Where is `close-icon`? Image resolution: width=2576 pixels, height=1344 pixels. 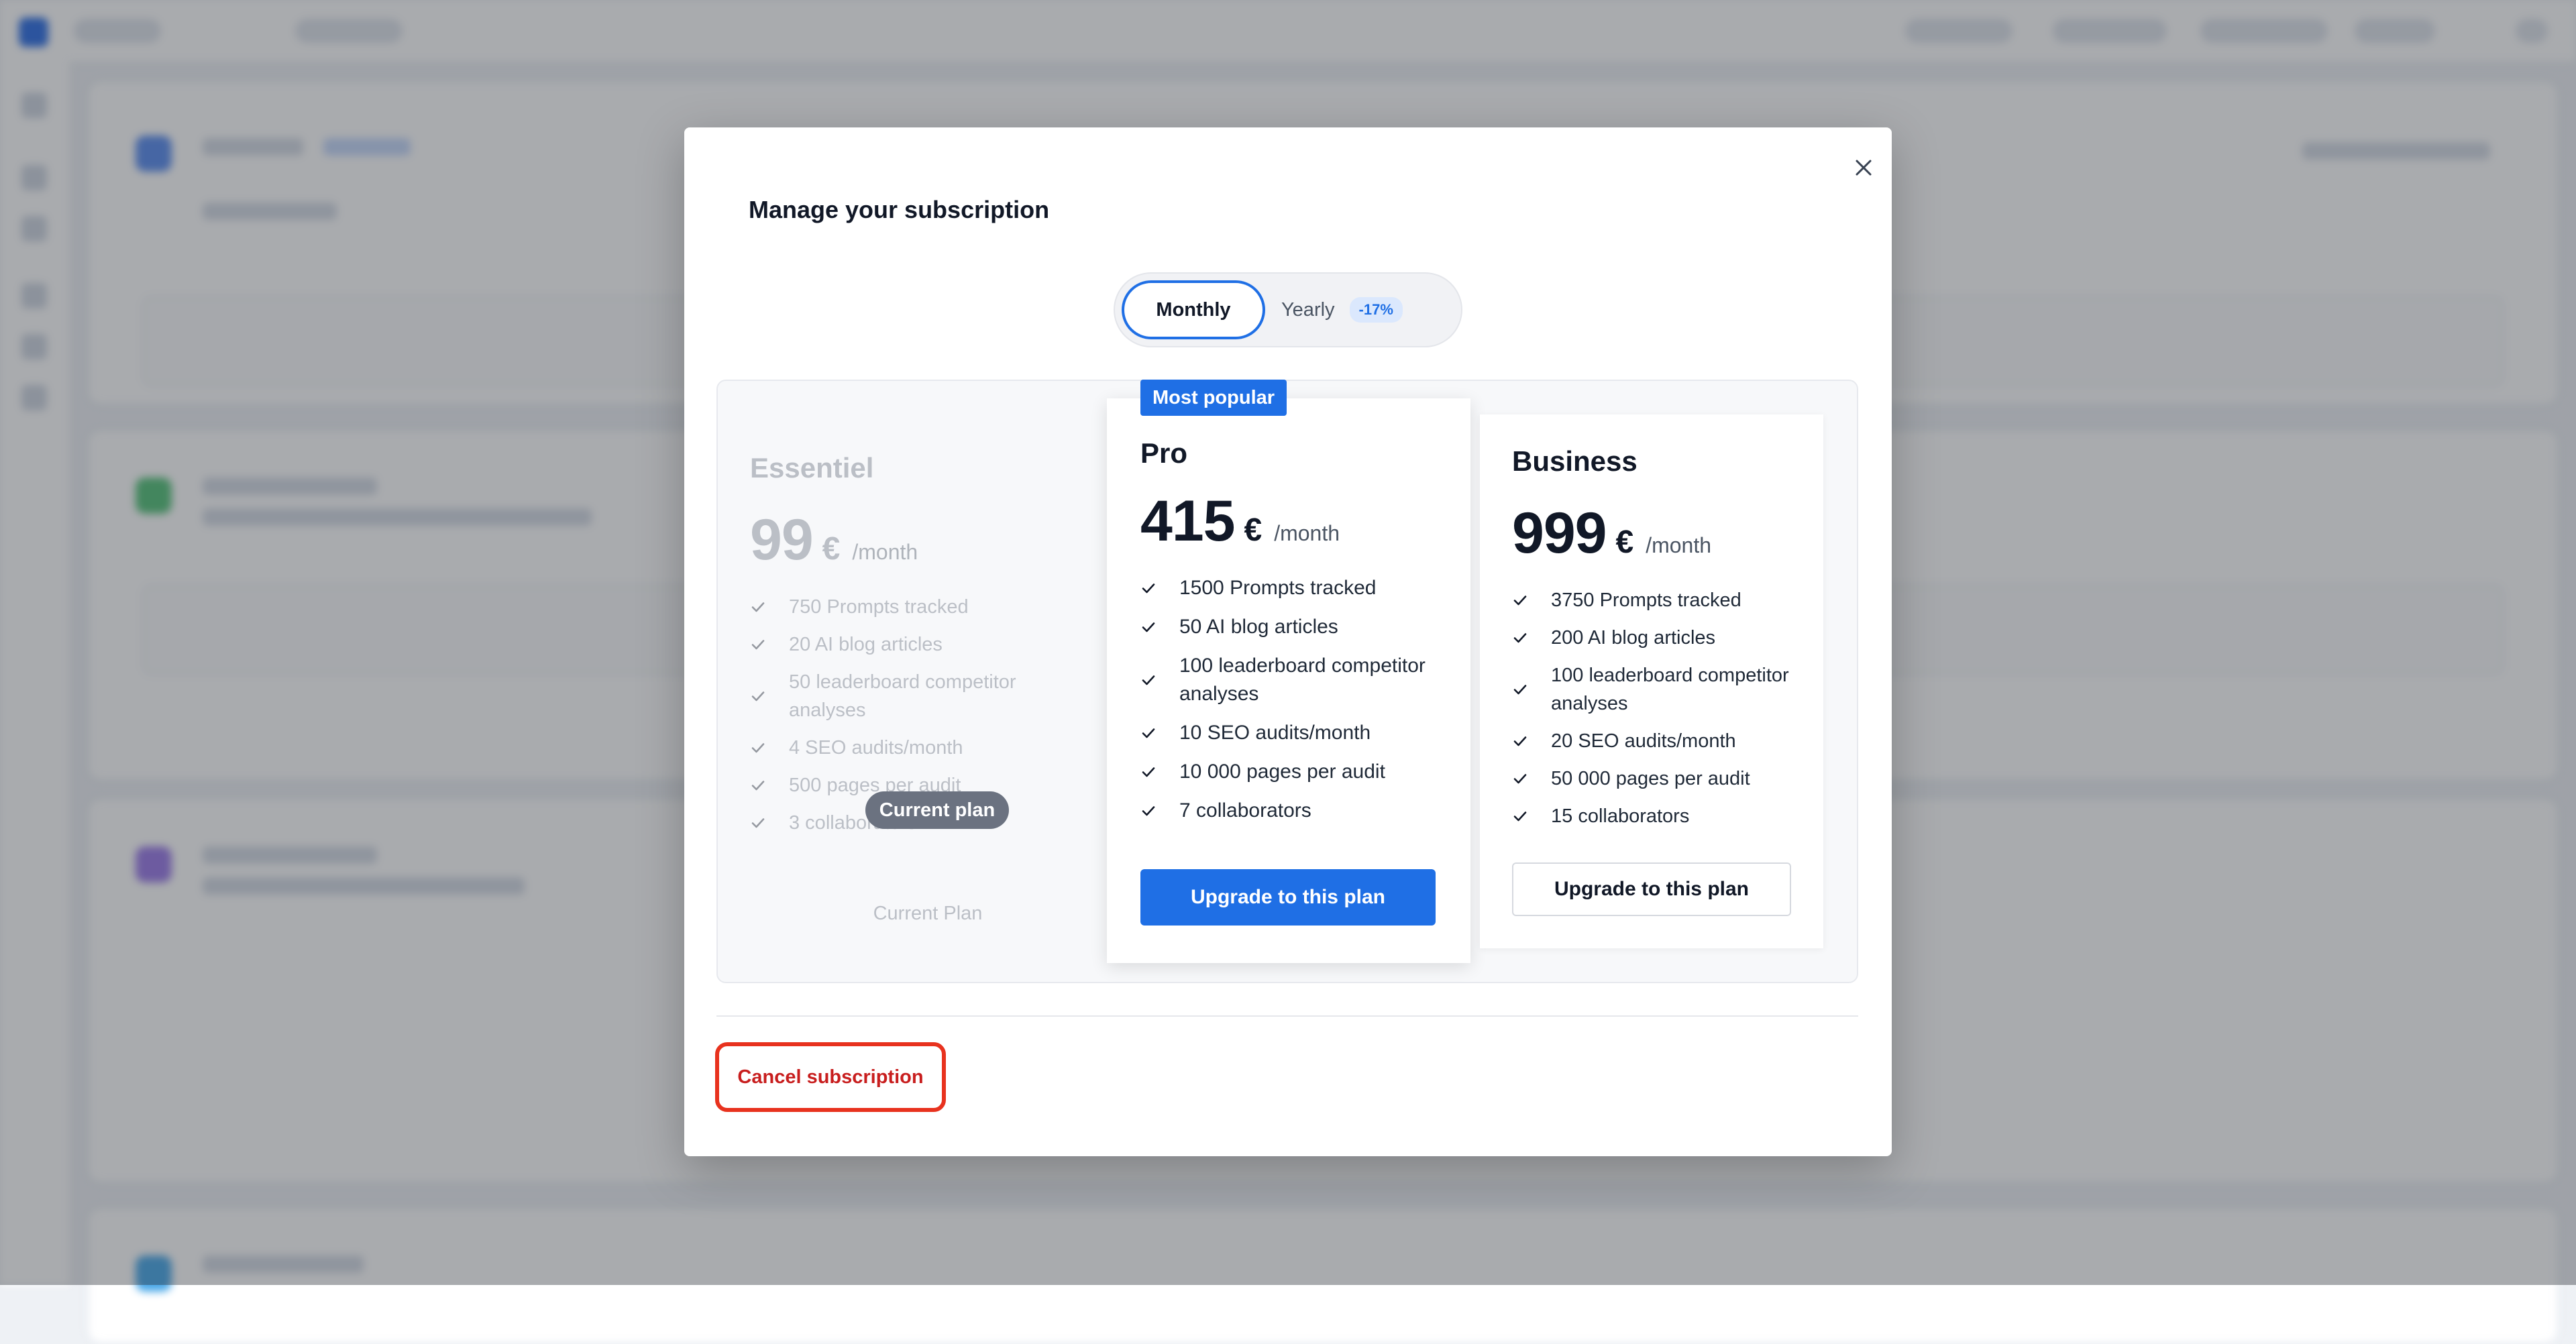 close-icon is located at coordinates (1863, 169).